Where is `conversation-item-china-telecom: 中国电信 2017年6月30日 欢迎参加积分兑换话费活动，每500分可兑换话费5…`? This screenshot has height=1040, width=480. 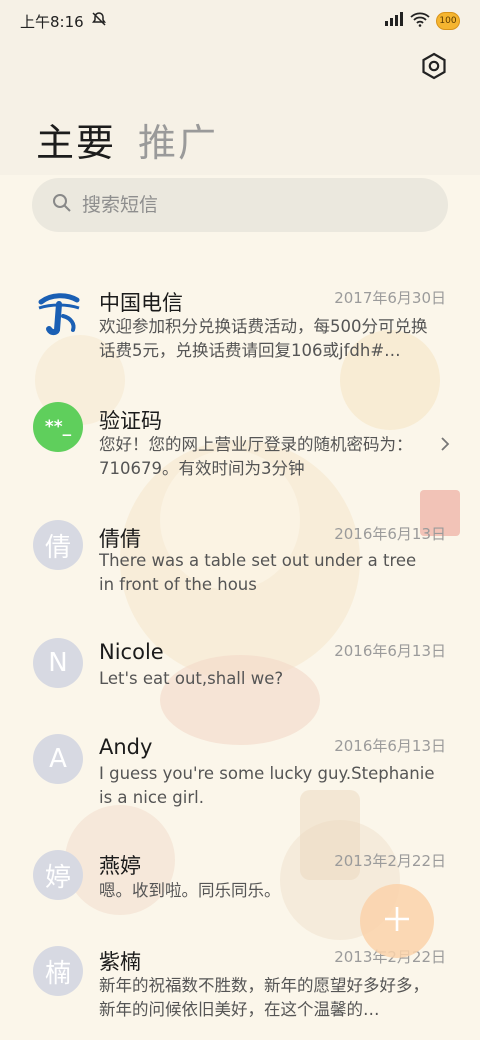
conversation-item-china-telecom: 中国电信 2017年6月30日 欢迎参加积分兑换话费活动，每500分可兑换话费5… is located at coordinates (240, 332).